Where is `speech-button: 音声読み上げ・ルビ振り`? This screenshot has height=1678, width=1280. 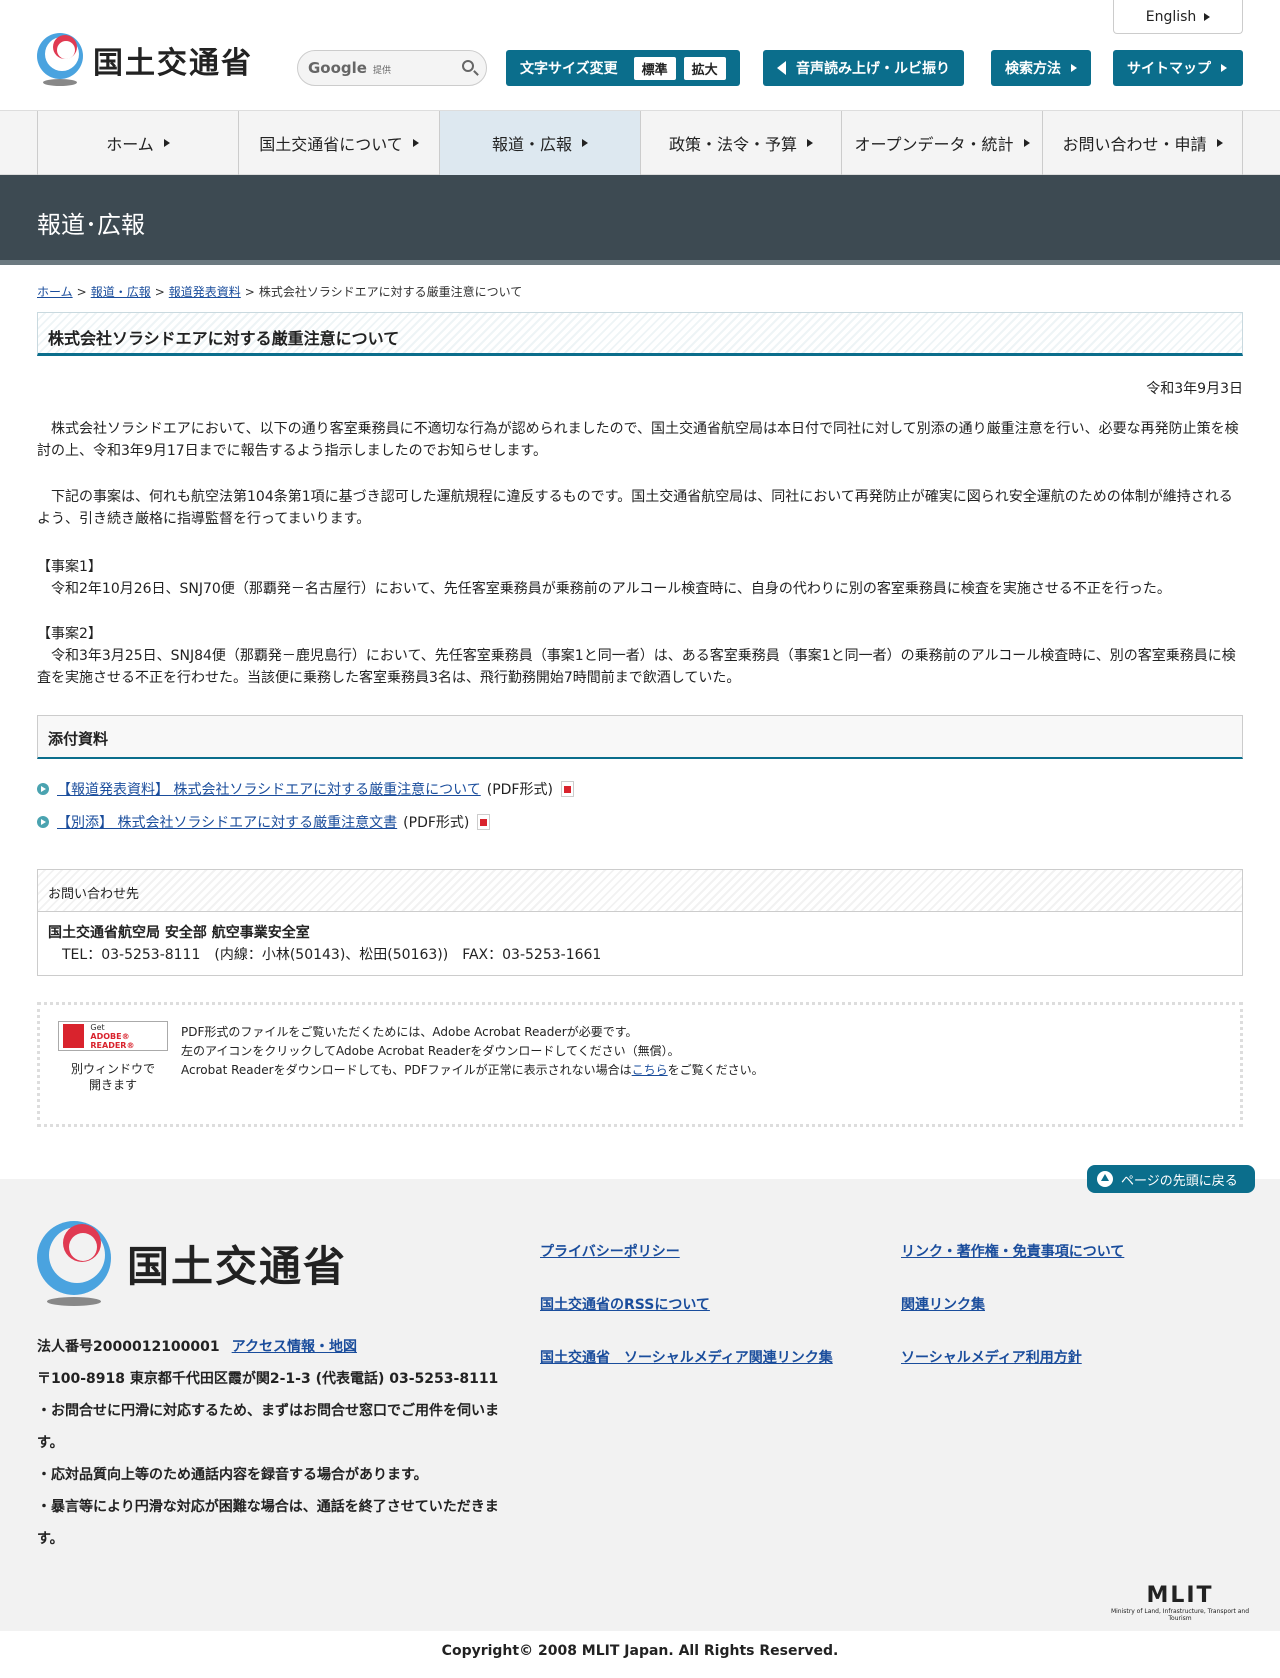
speech-button: 音声読み上げ・ルビ振り is located at coordinates (863, 68).